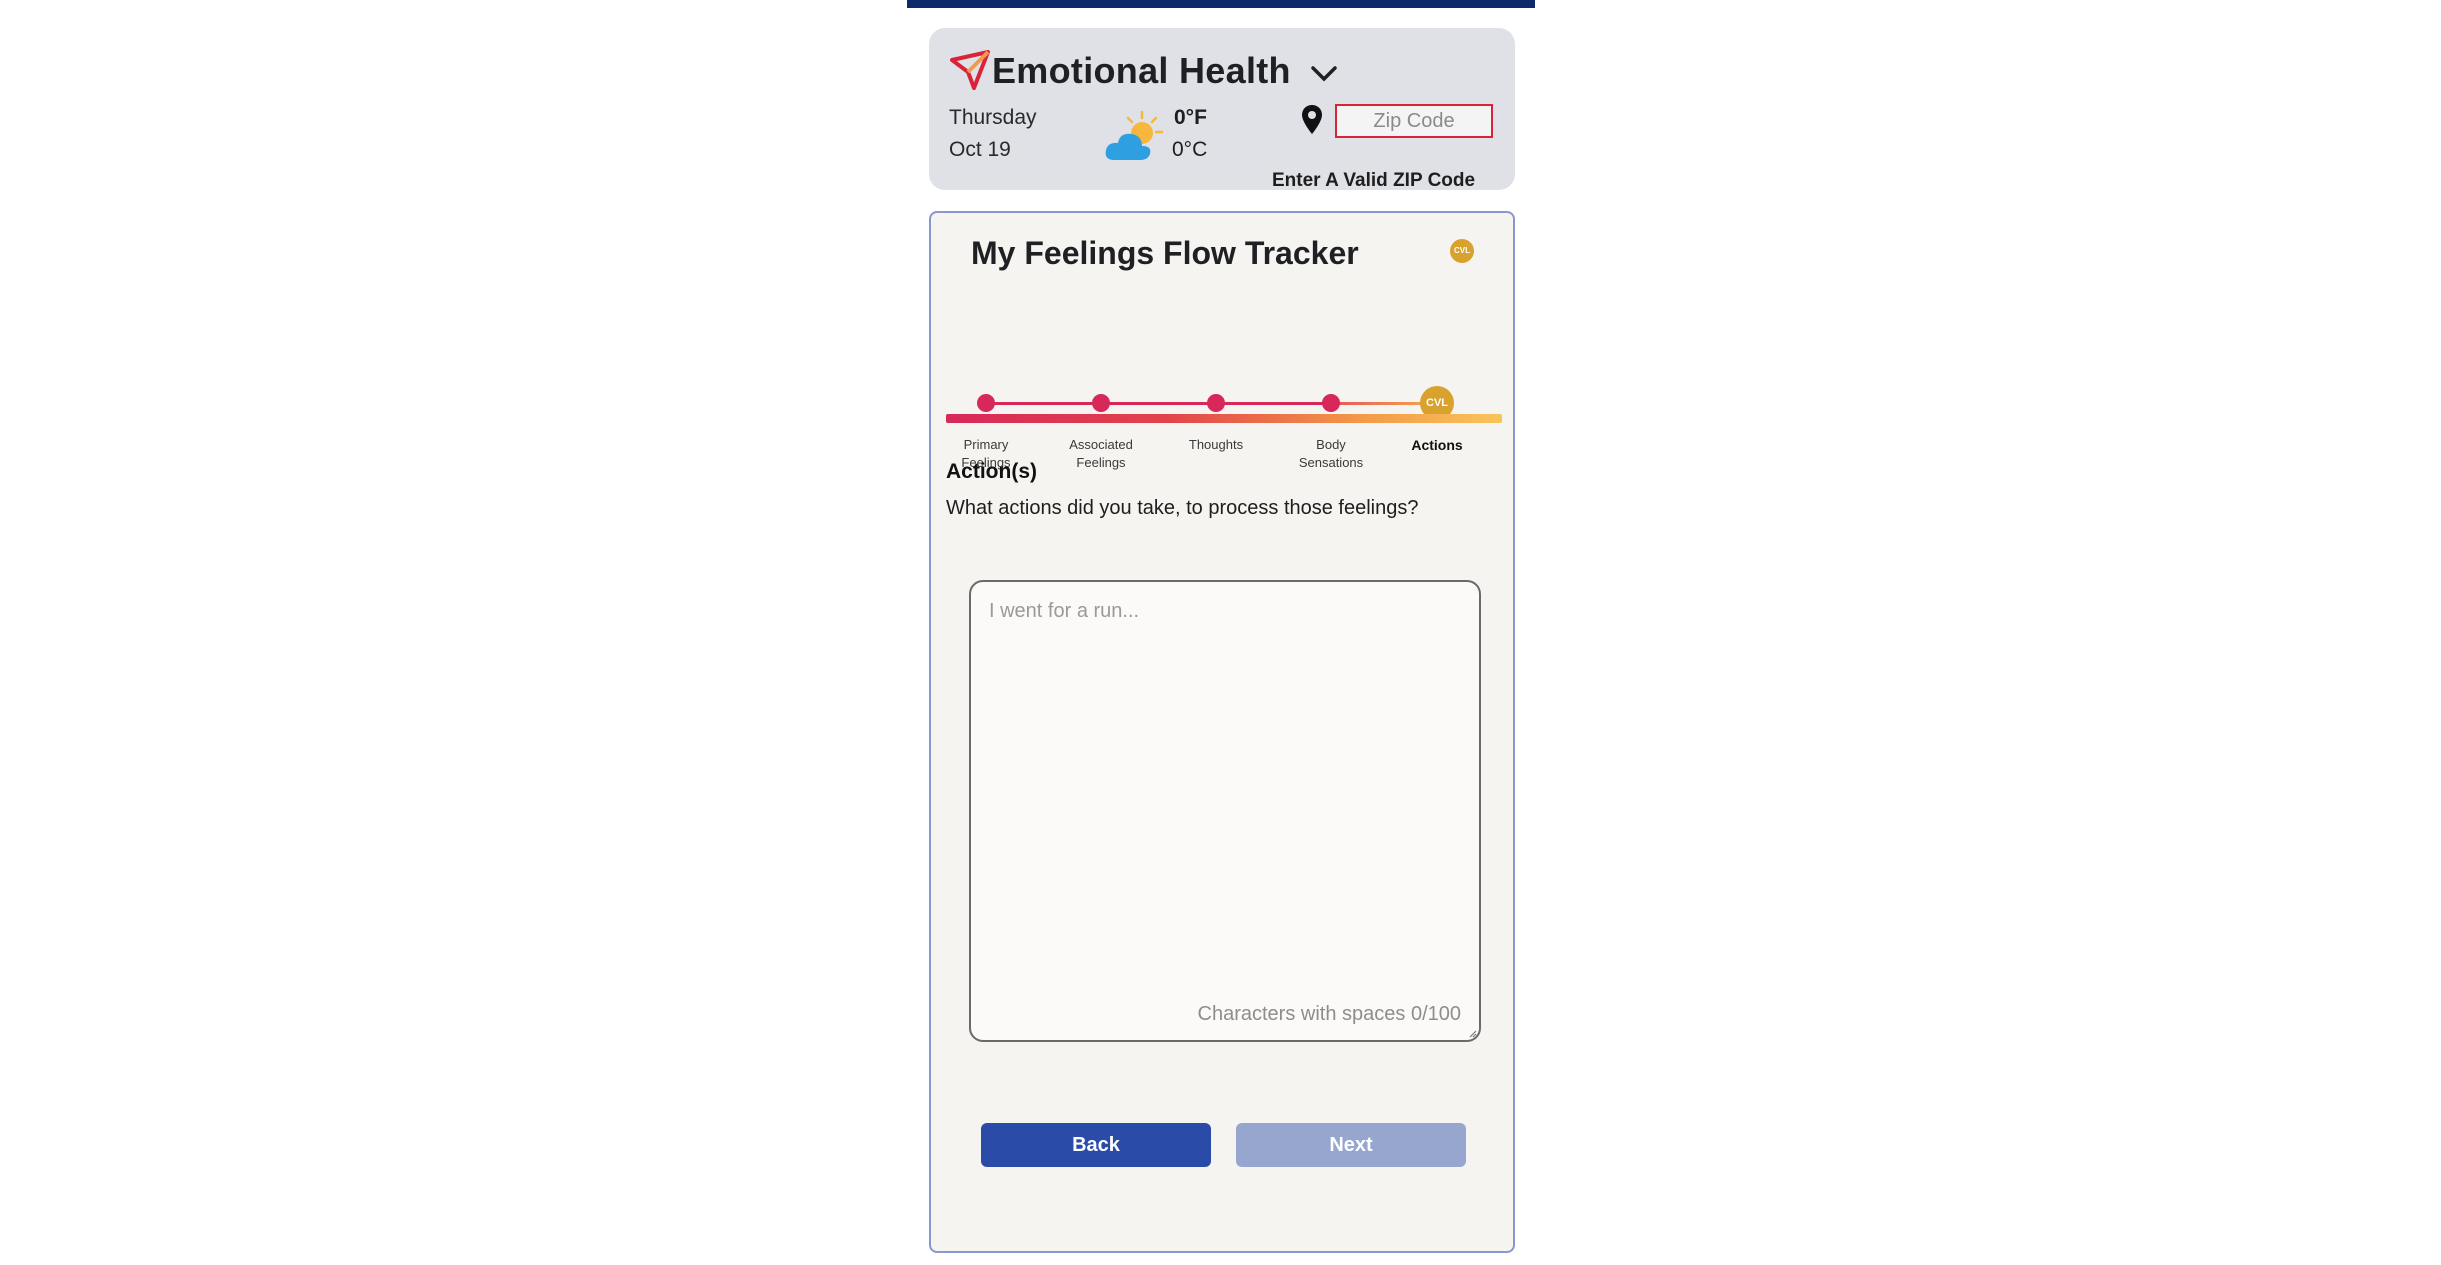 This screenshot has height=1265, width=2441. What do you see at coordinates (1472, 1033) in the screenshot?
I see `resize-handle-icon` at bounding box center [1472, 1033].